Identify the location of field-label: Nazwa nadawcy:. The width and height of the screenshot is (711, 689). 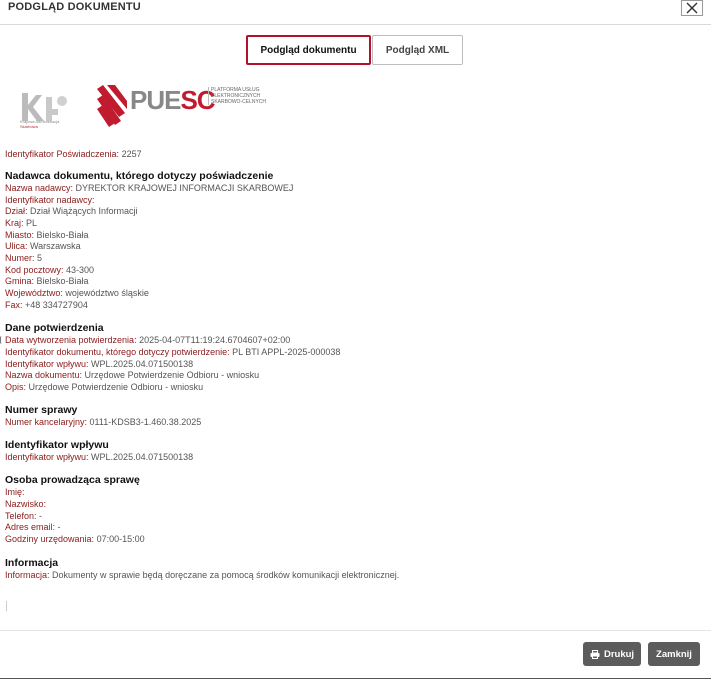
(39, 188).